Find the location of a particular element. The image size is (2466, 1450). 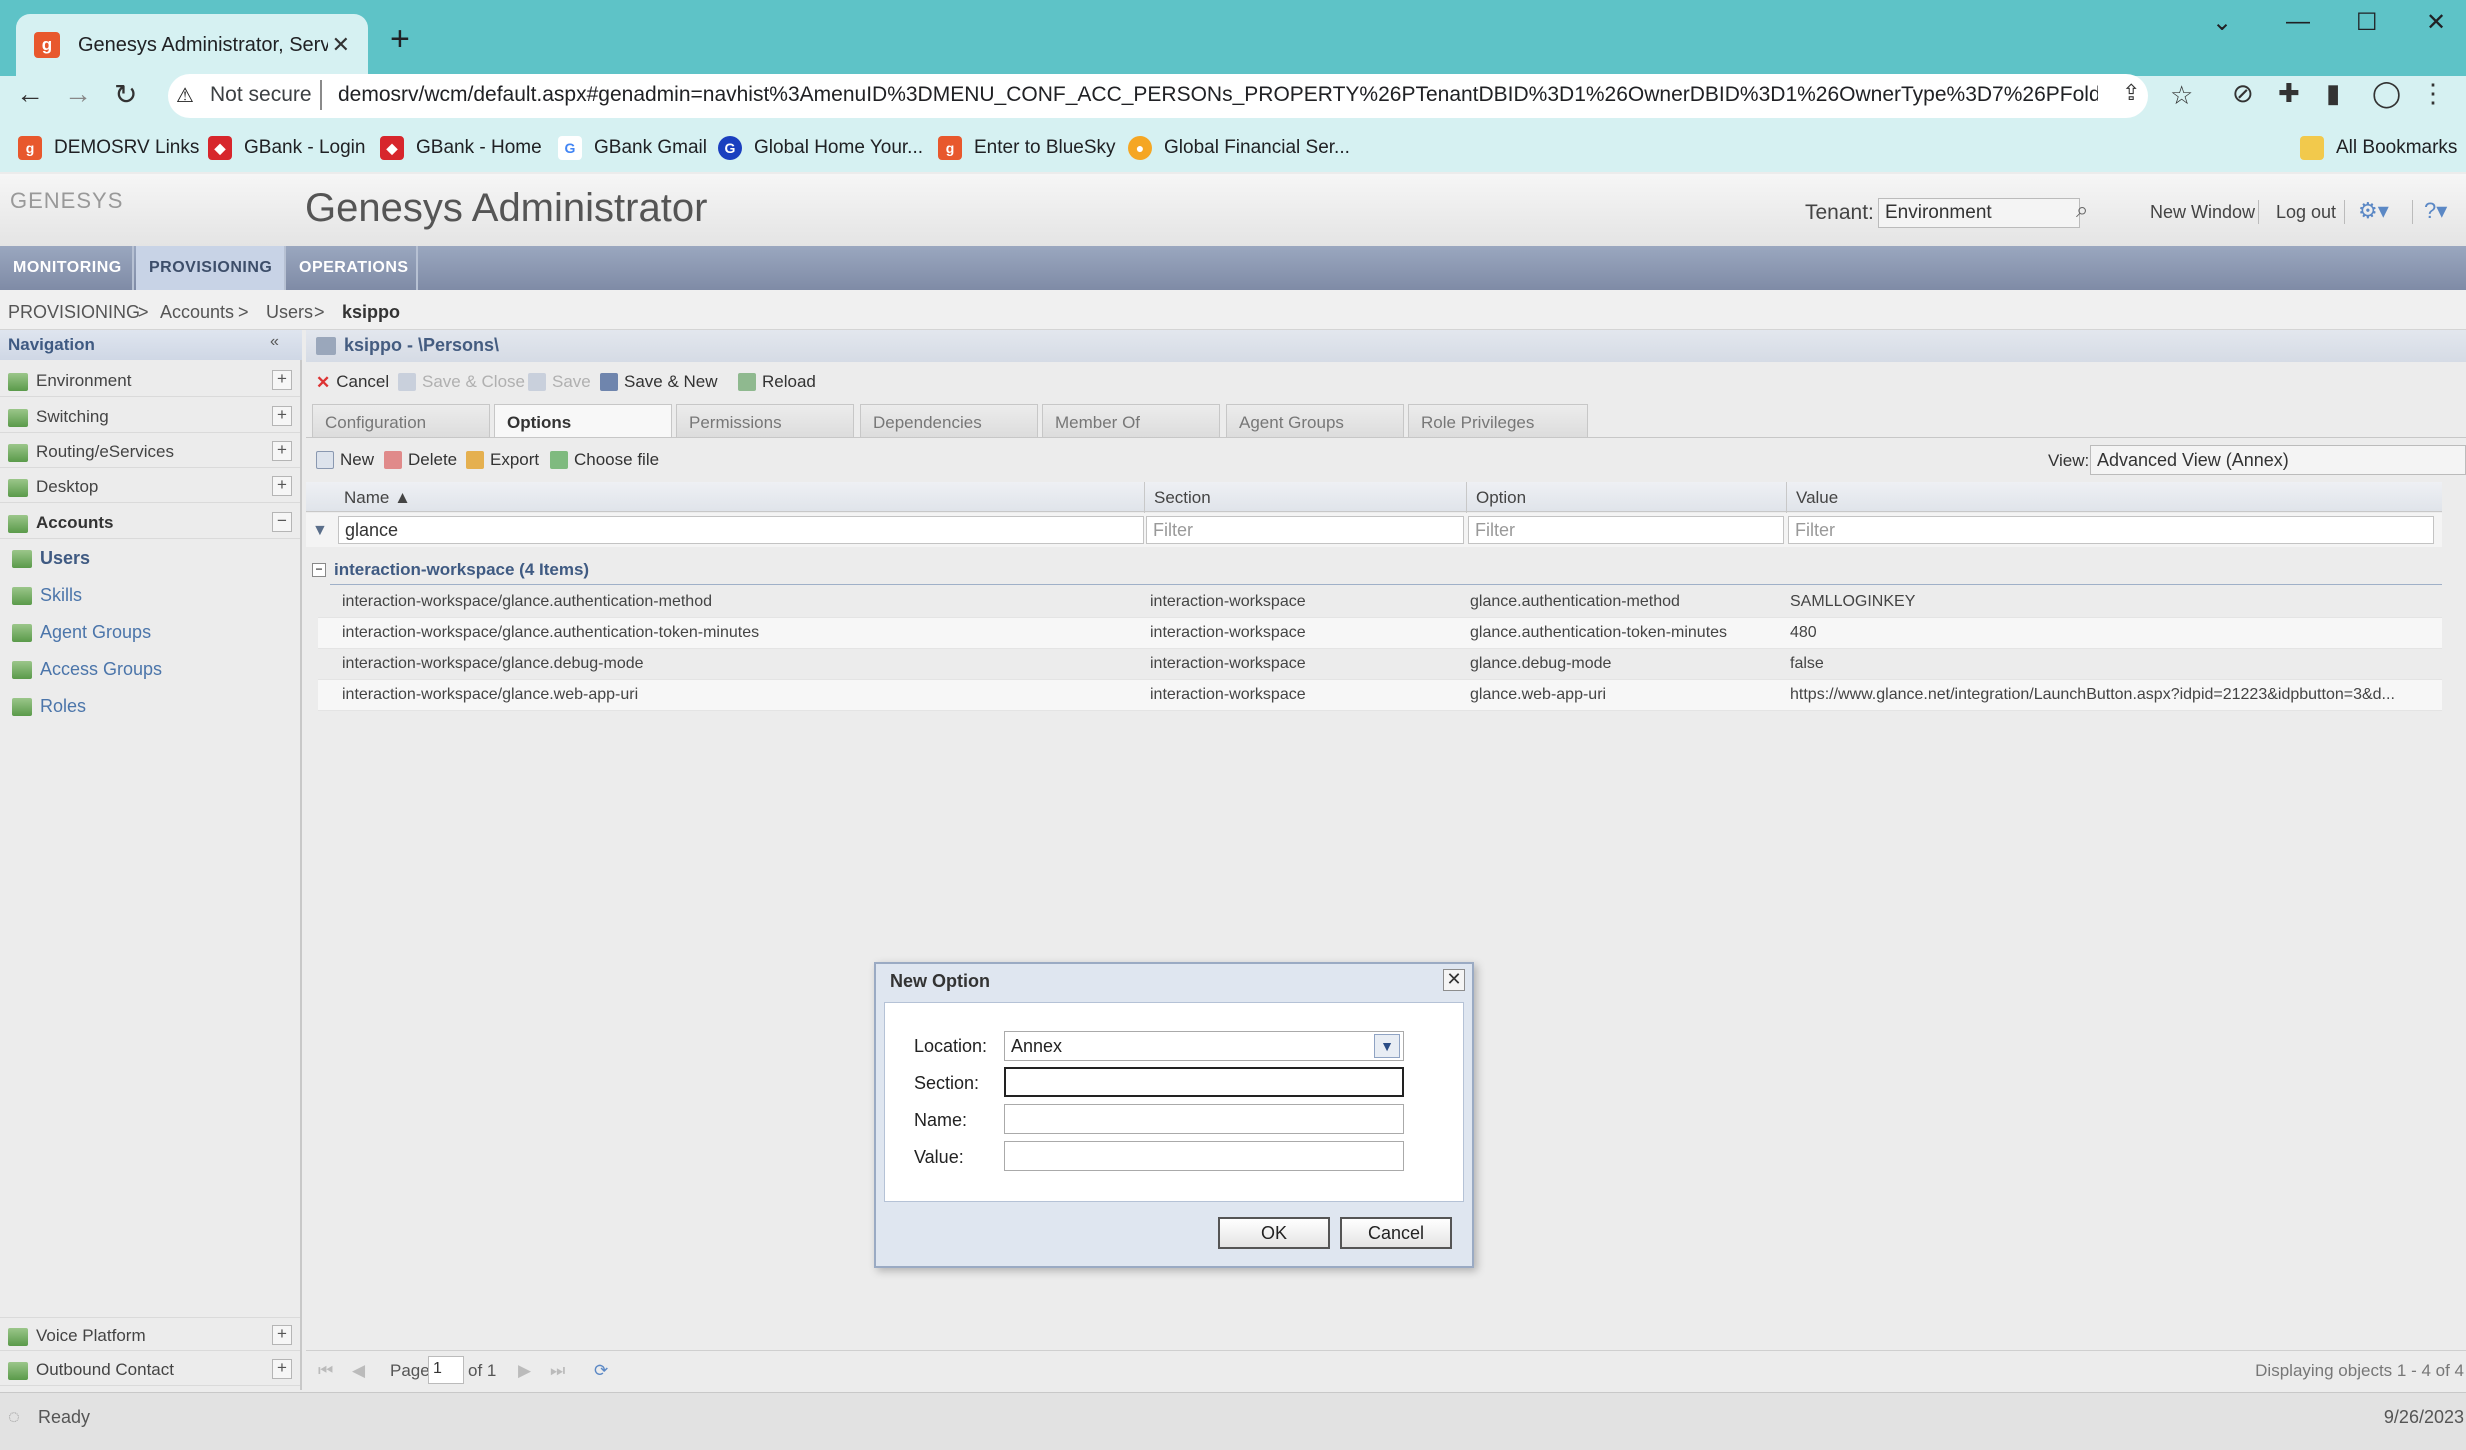

tab-close-icon: ✕ is located at coordinates (341, 45).